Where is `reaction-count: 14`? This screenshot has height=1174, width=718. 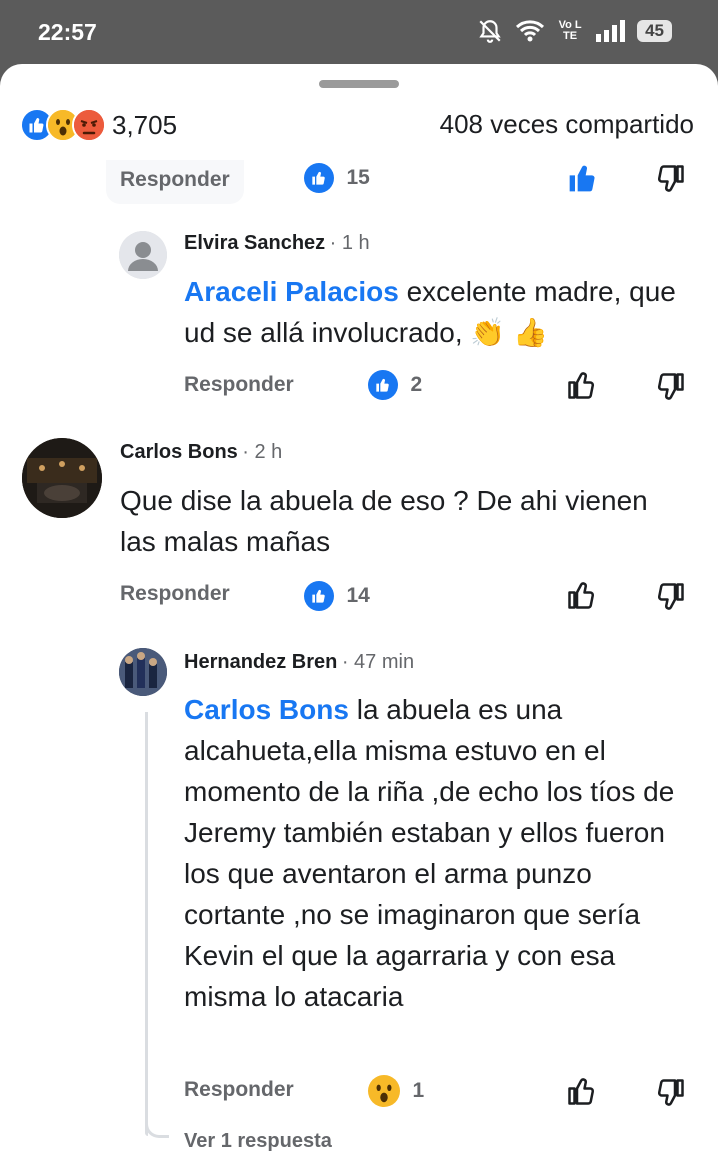
reaction-count: 14 is located at coordinates (337, 596).